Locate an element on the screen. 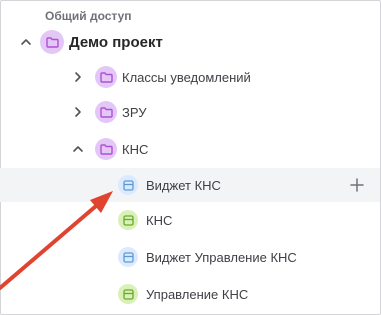 This screenshot has width=381, height=315. tree-item-label: Управление КНС is located at coordinates (197, 294).